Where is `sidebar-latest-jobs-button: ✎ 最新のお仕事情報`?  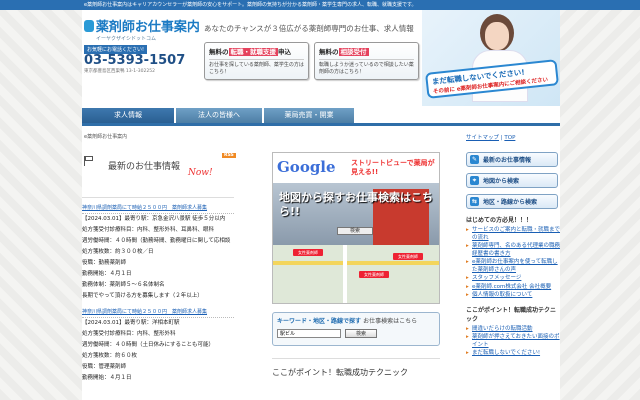 sidebar-latest-jobs-button: ✎ 最新のお仕事情報 is located at coordinates (512, 159).